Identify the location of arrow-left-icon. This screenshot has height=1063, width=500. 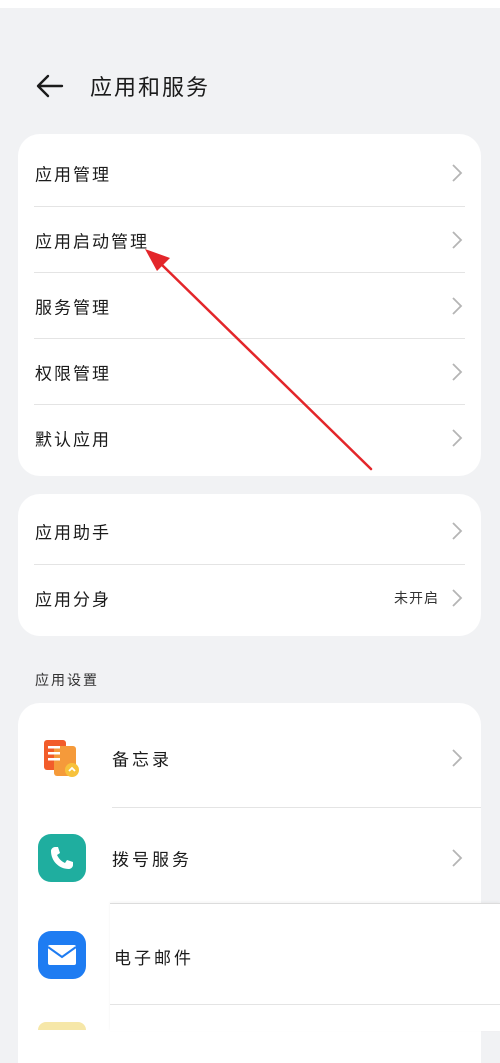
(50, 86).